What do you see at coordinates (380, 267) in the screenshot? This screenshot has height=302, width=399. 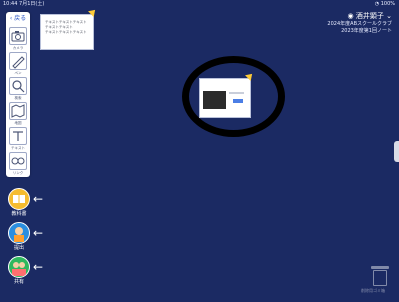 I see `trash-lid` at bounding box center [380, 267].